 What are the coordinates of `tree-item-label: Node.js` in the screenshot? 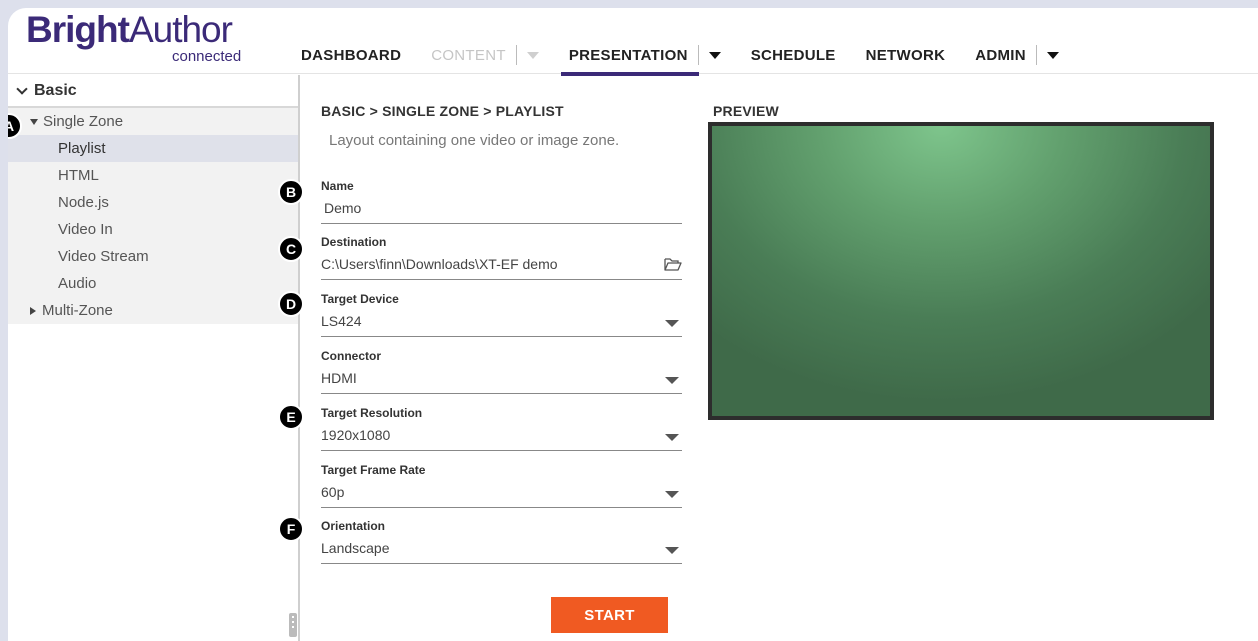 It's located at (83, 202).